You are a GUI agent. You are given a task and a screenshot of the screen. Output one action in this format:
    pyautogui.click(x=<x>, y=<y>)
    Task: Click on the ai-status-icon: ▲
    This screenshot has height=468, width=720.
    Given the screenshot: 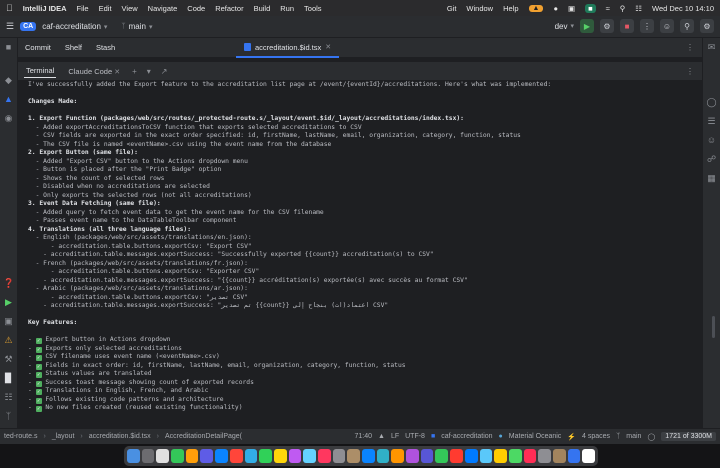 What is the action you would take?
    pyautogui.click(x=381, y=436)
    